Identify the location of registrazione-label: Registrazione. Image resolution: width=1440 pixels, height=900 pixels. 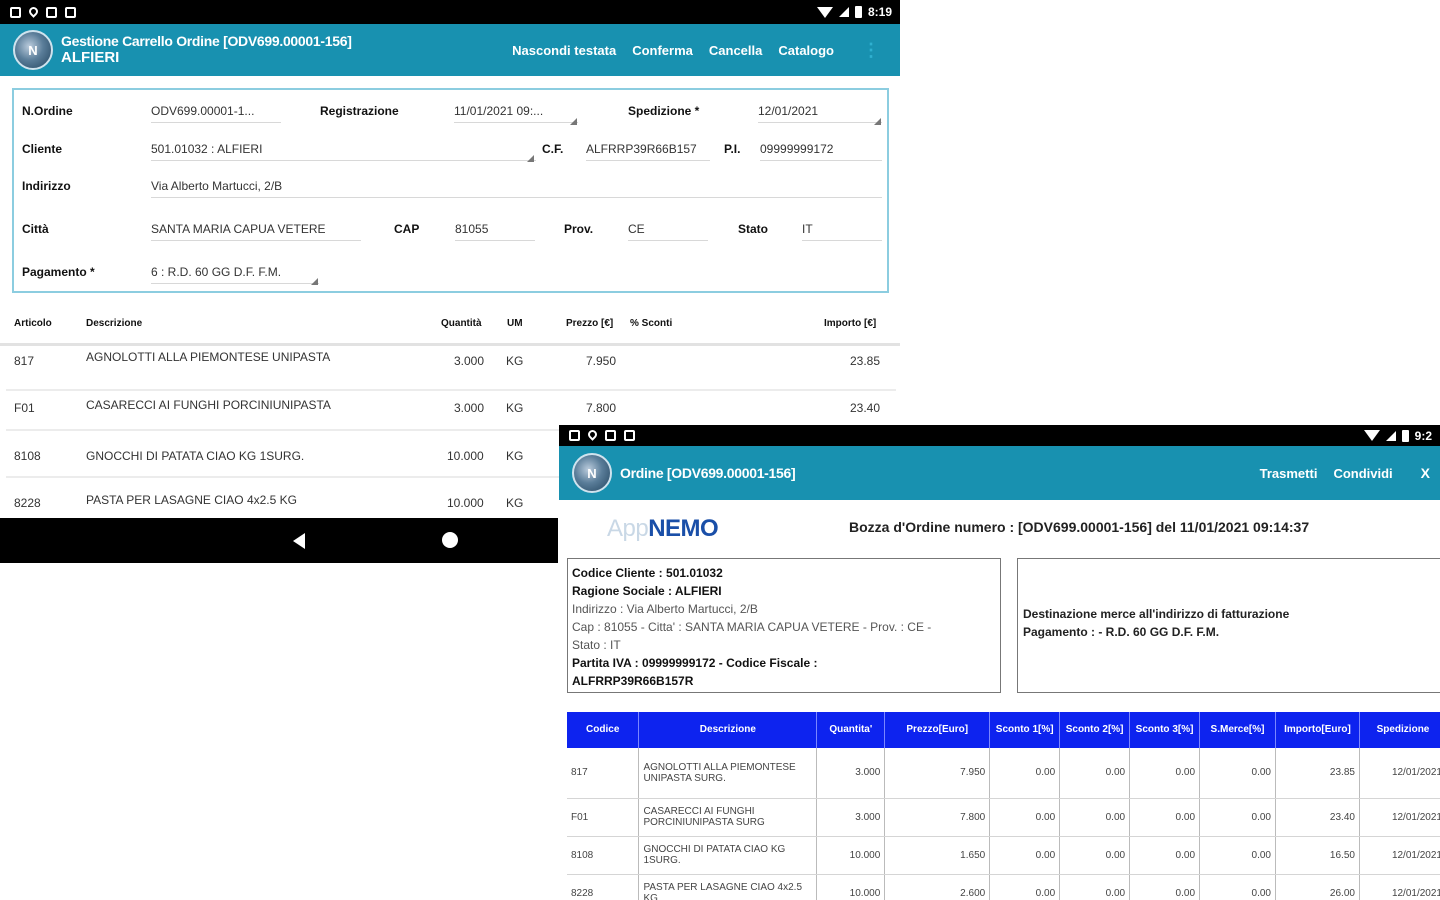
(359, 111).